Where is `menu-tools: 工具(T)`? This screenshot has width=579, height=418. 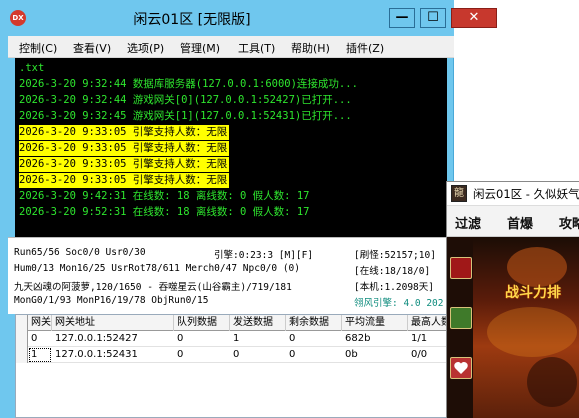 menu-tools: 工具(T) is located at coordinates (256, 48).